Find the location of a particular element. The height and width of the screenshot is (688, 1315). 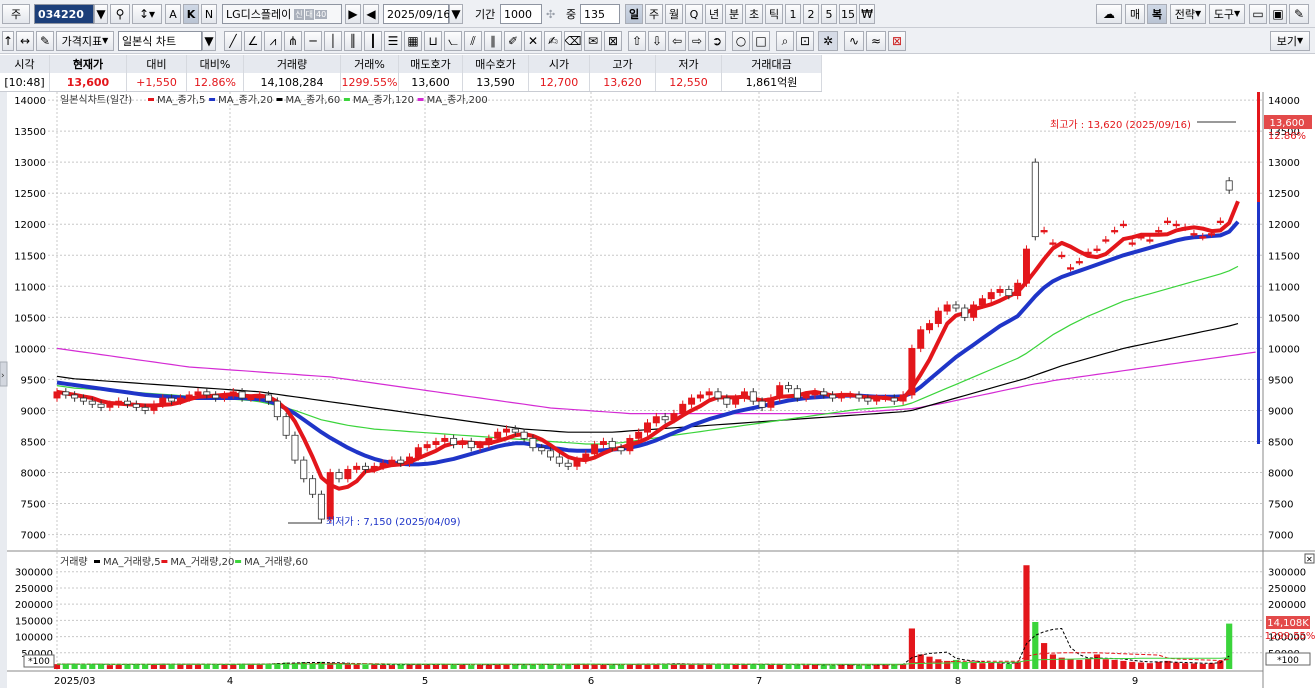

price-legend-swatch is located at coordinates (346, 99).